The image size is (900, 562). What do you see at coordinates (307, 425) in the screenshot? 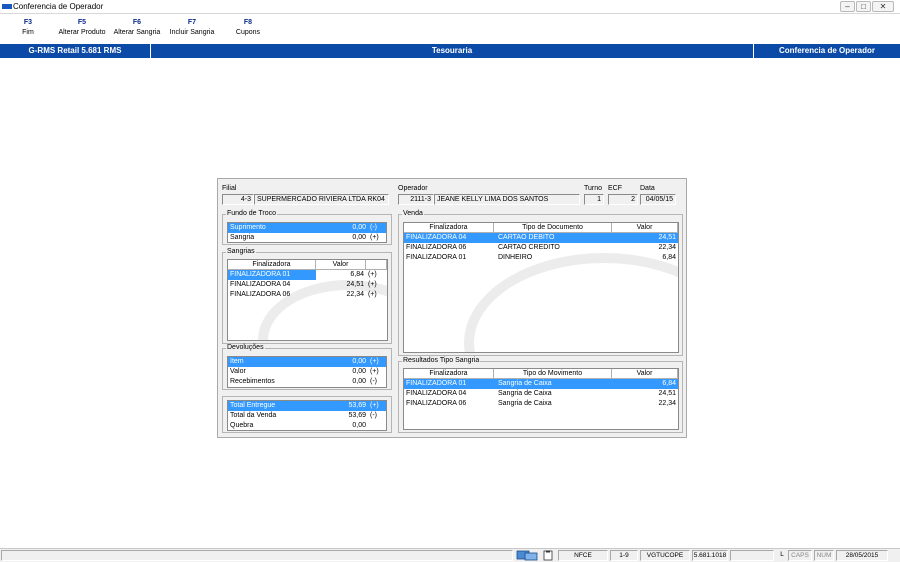
I see `list-item: Quebra 0,00` at bounding box center [307, 425].